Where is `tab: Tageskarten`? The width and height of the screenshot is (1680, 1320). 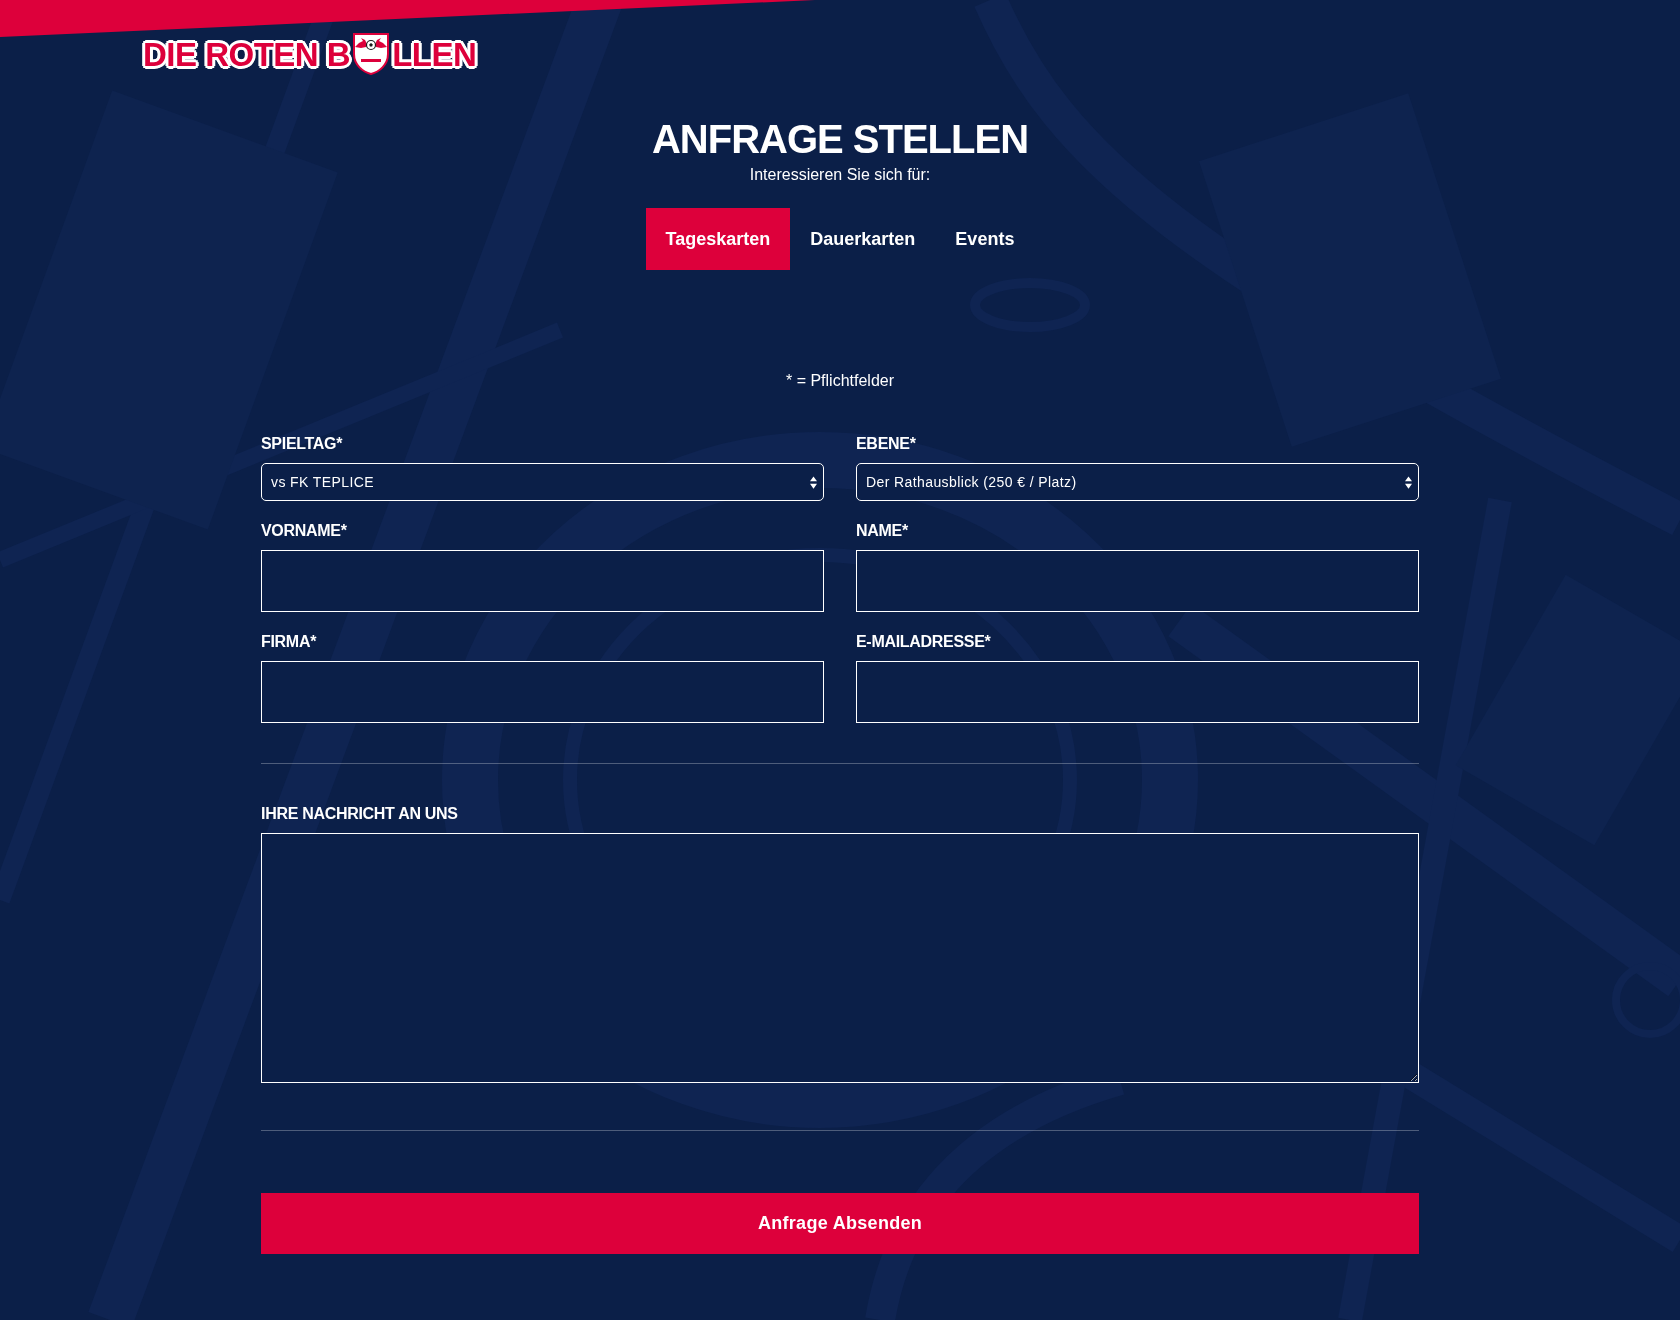 tab: Tageskarten is located at coordinates (718, 239).